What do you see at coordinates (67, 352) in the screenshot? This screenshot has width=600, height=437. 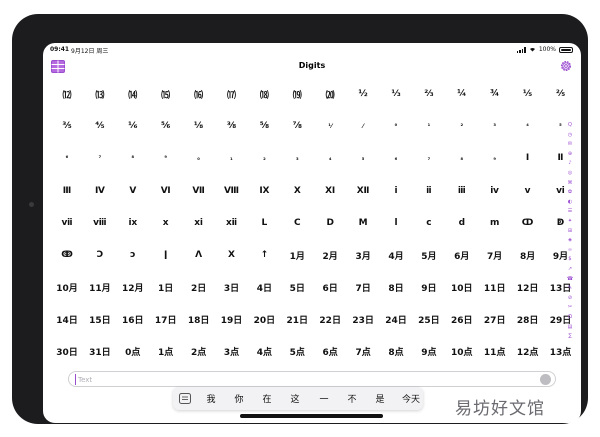 I see `symbol-key: 30日` at bounding box center [67, 352].